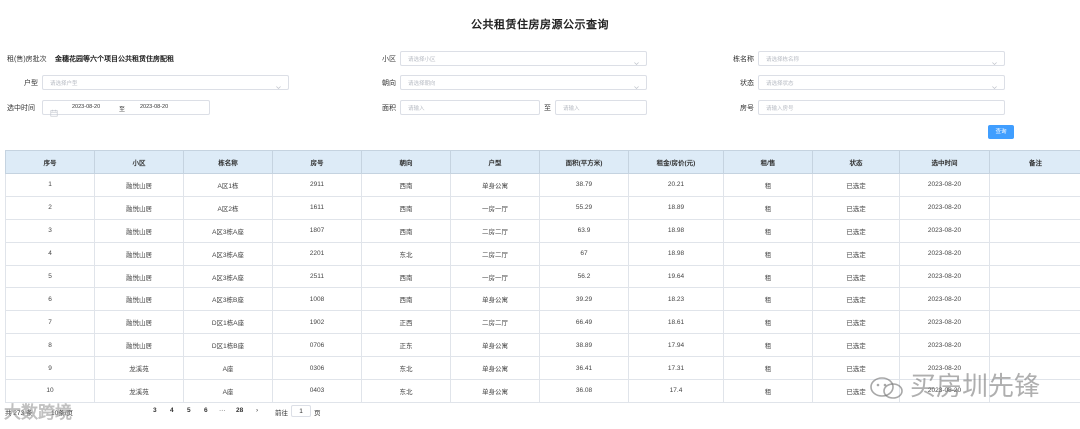  I want to click on batch-value: 金穗花园等六个项目公共租赁住房配租, so click(114, 59).